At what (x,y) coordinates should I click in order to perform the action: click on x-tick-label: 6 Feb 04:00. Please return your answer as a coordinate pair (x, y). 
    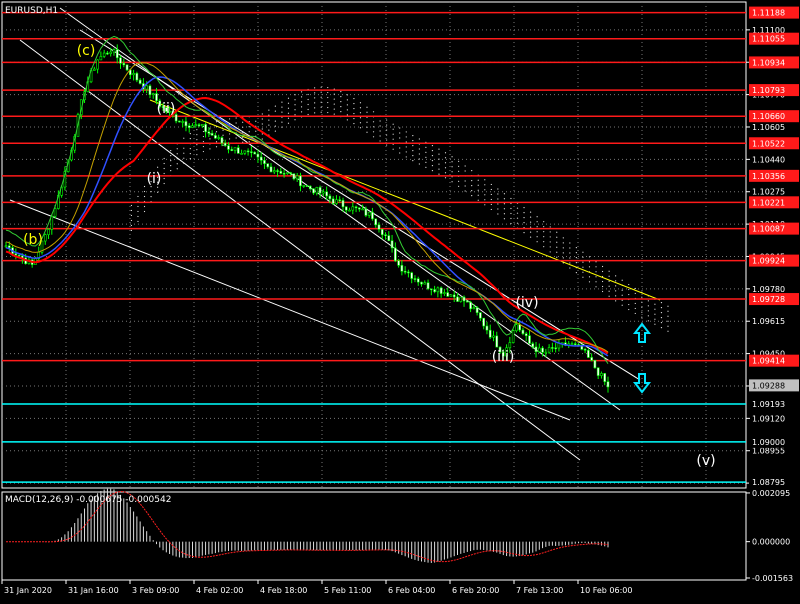
    Looking at the image, I should click on (411, 590).